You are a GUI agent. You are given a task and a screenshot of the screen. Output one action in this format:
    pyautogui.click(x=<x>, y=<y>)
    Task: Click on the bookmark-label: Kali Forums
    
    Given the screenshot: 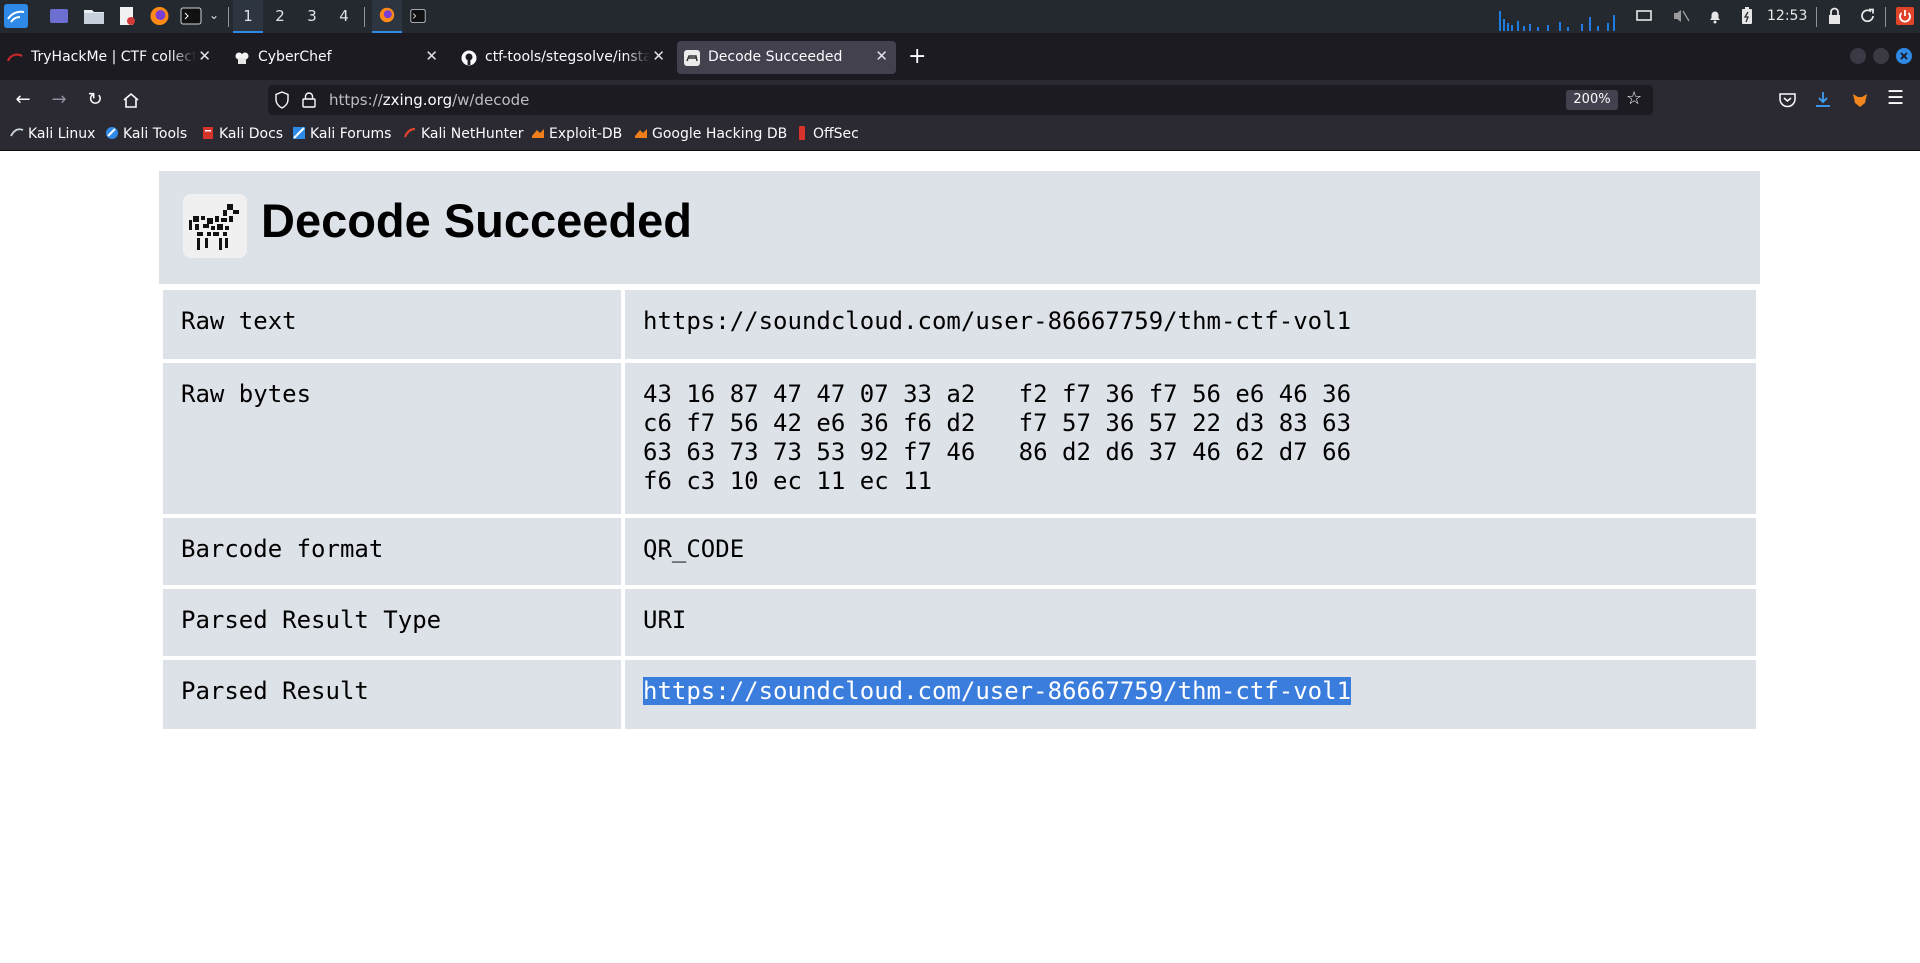 What is the action you would take?
    pyautogui.click(x=351, y=134)
    